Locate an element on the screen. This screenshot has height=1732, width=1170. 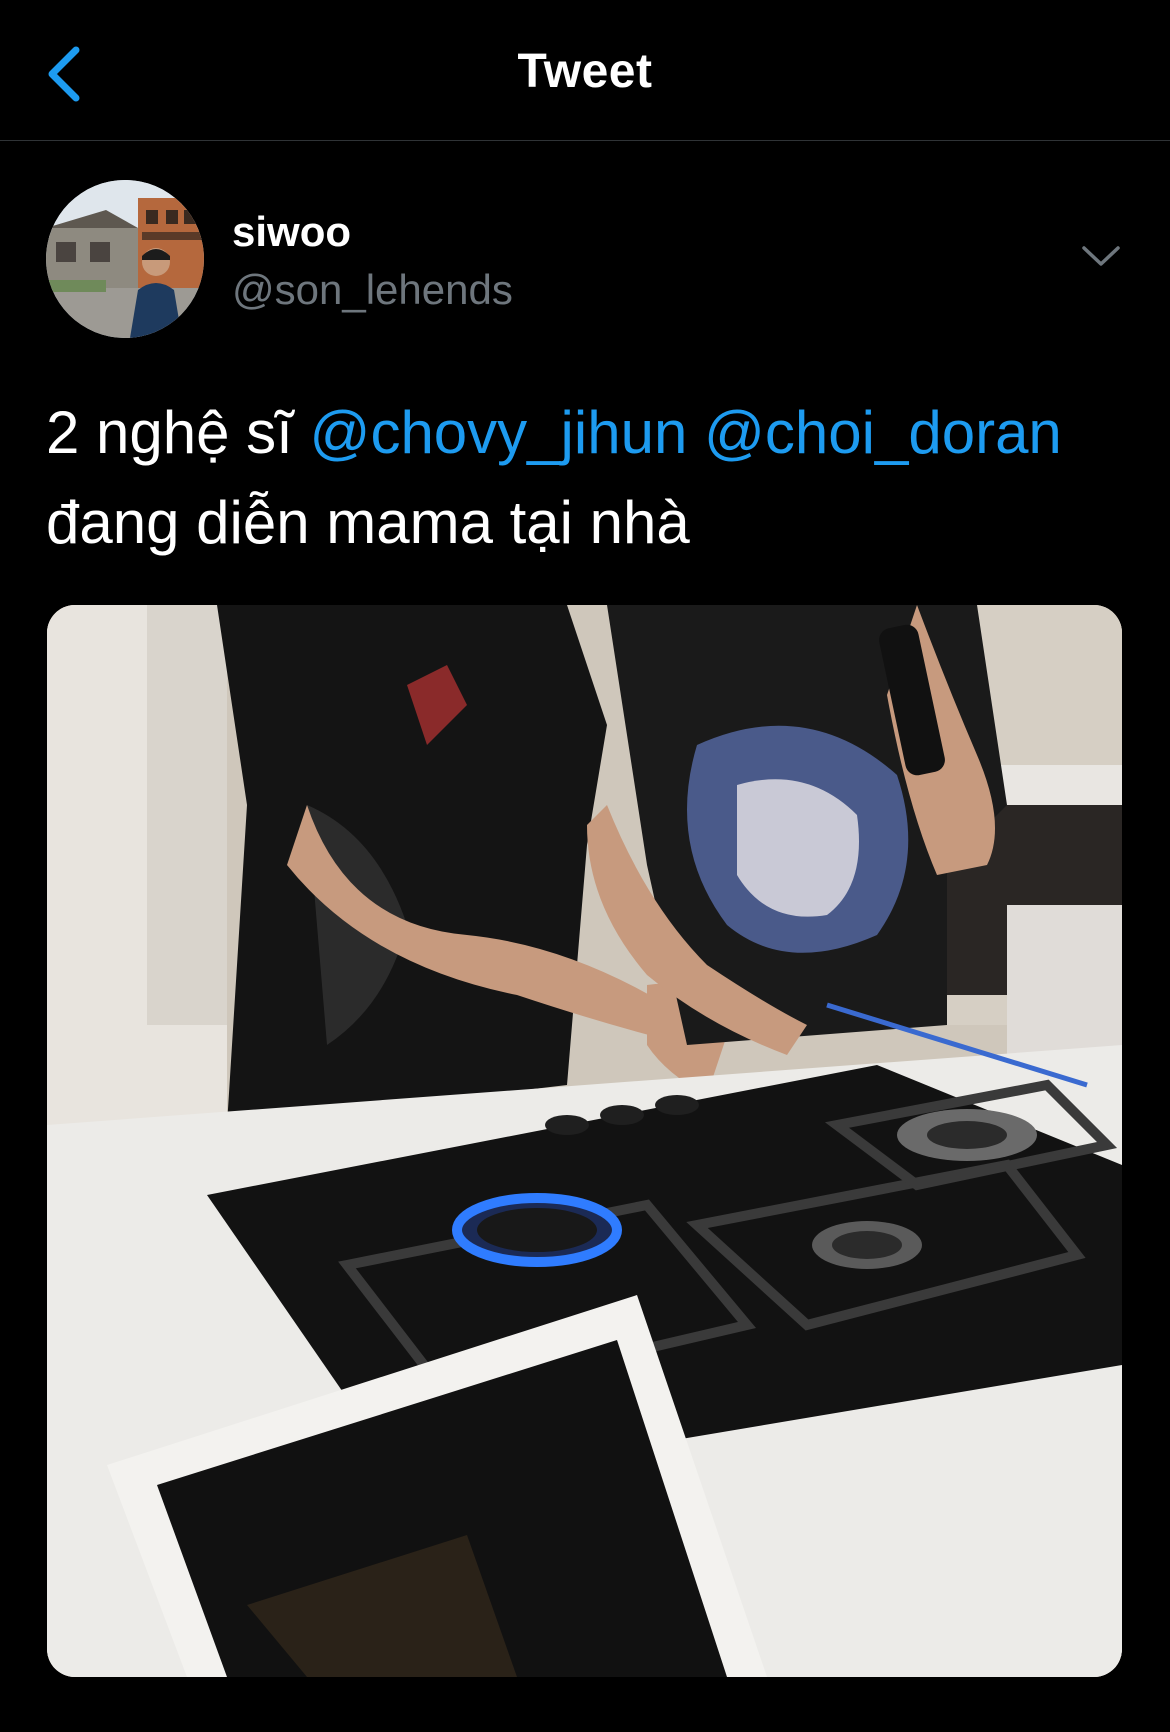
mention-link: @chovy_jihun is located at coordinates (499, 432).